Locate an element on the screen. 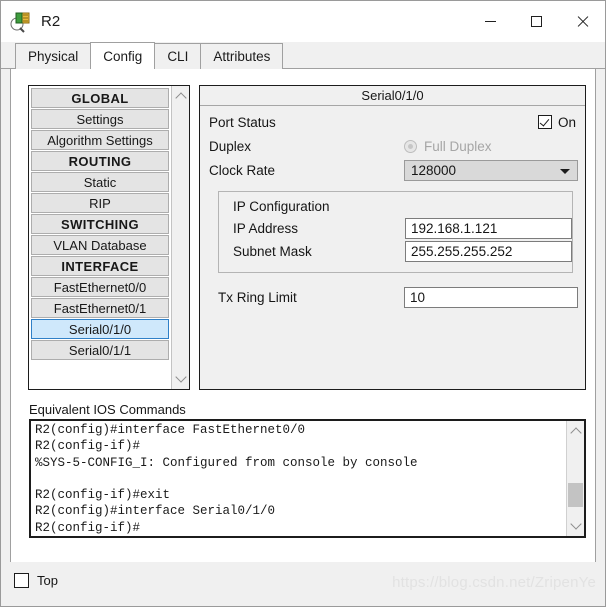 The height and width of the screenshot is (607, 606). full-duplex-label: Full Duplex is located at coordinates (458, 146).